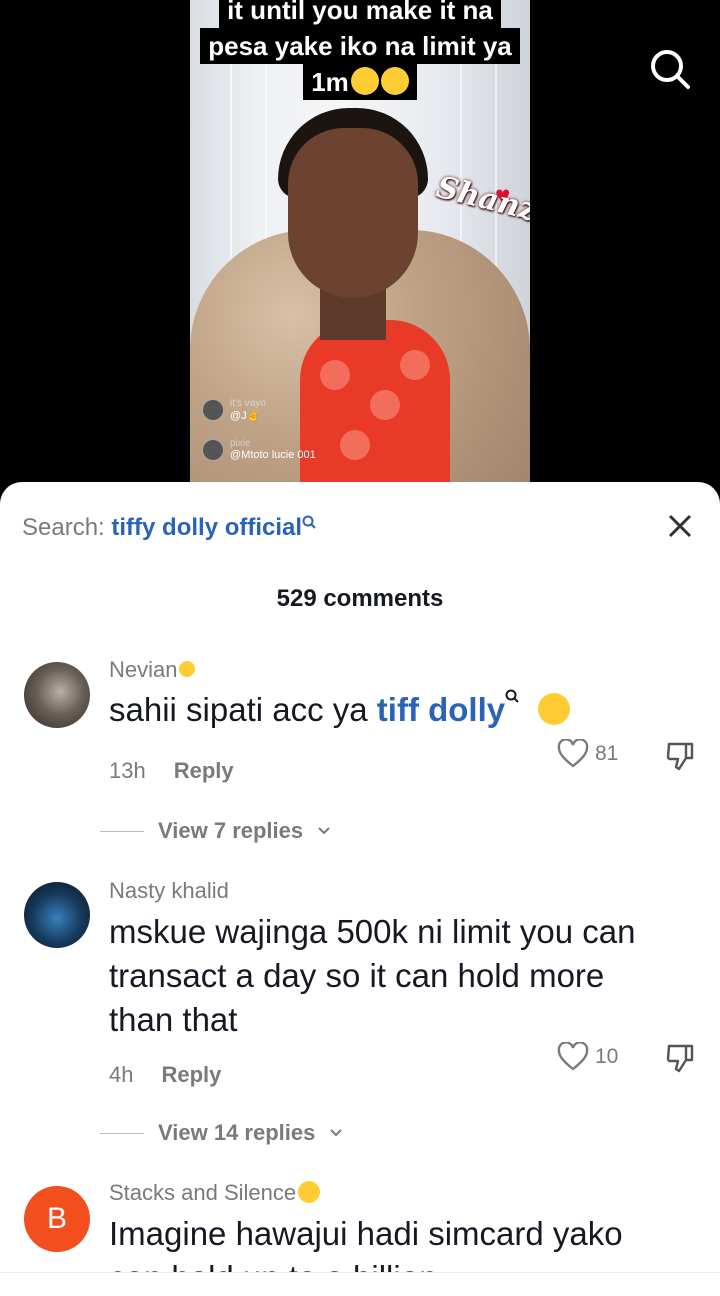 This screenshot has width=720, height=1296. I want to click on search-button, so click(670, 69).